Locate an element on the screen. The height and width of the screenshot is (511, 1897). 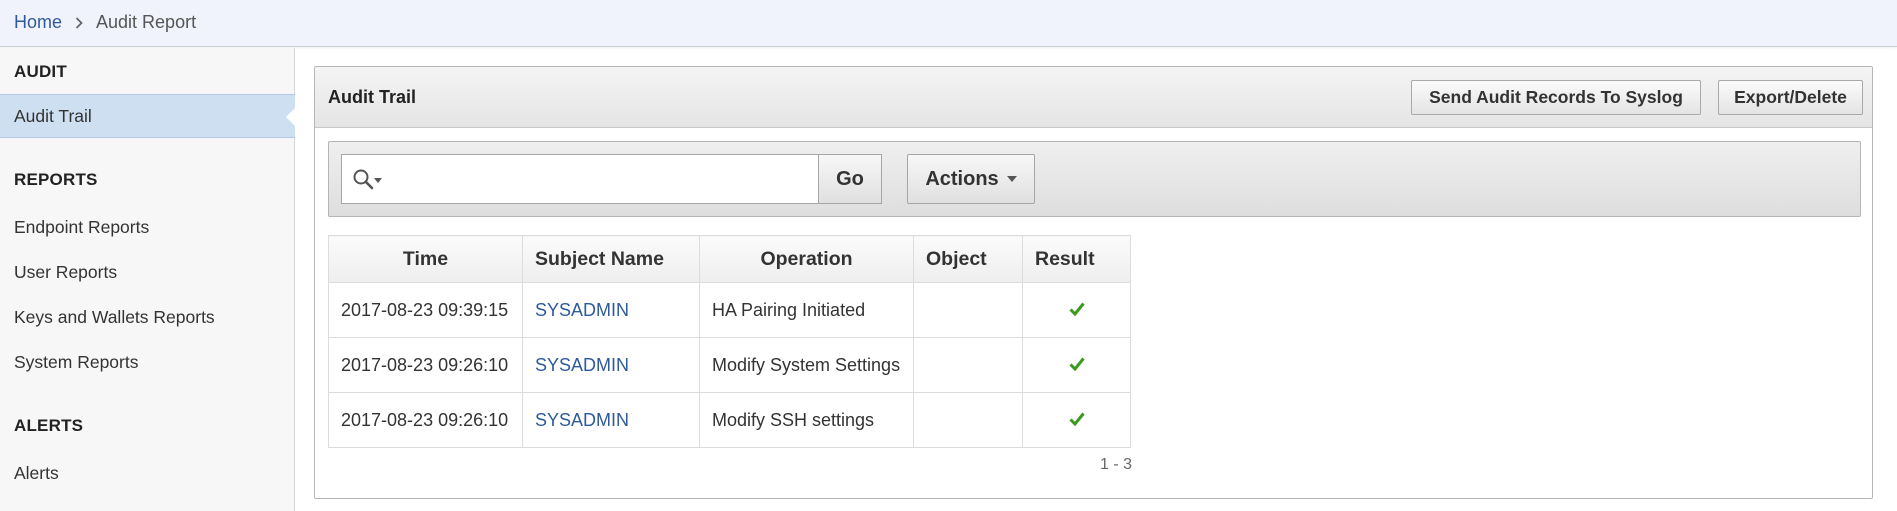
search-icon is located at coordinates (370, 180).